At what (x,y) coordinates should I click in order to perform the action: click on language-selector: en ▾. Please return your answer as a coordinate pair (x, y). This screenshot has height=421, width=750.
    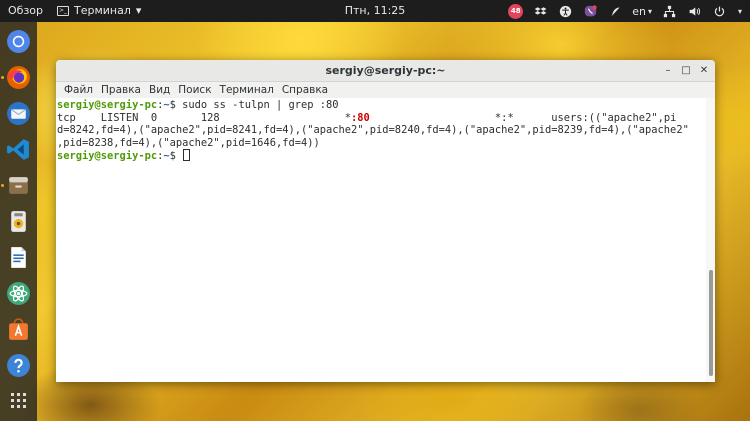
    Looking at the image, I should click on (642, 11).